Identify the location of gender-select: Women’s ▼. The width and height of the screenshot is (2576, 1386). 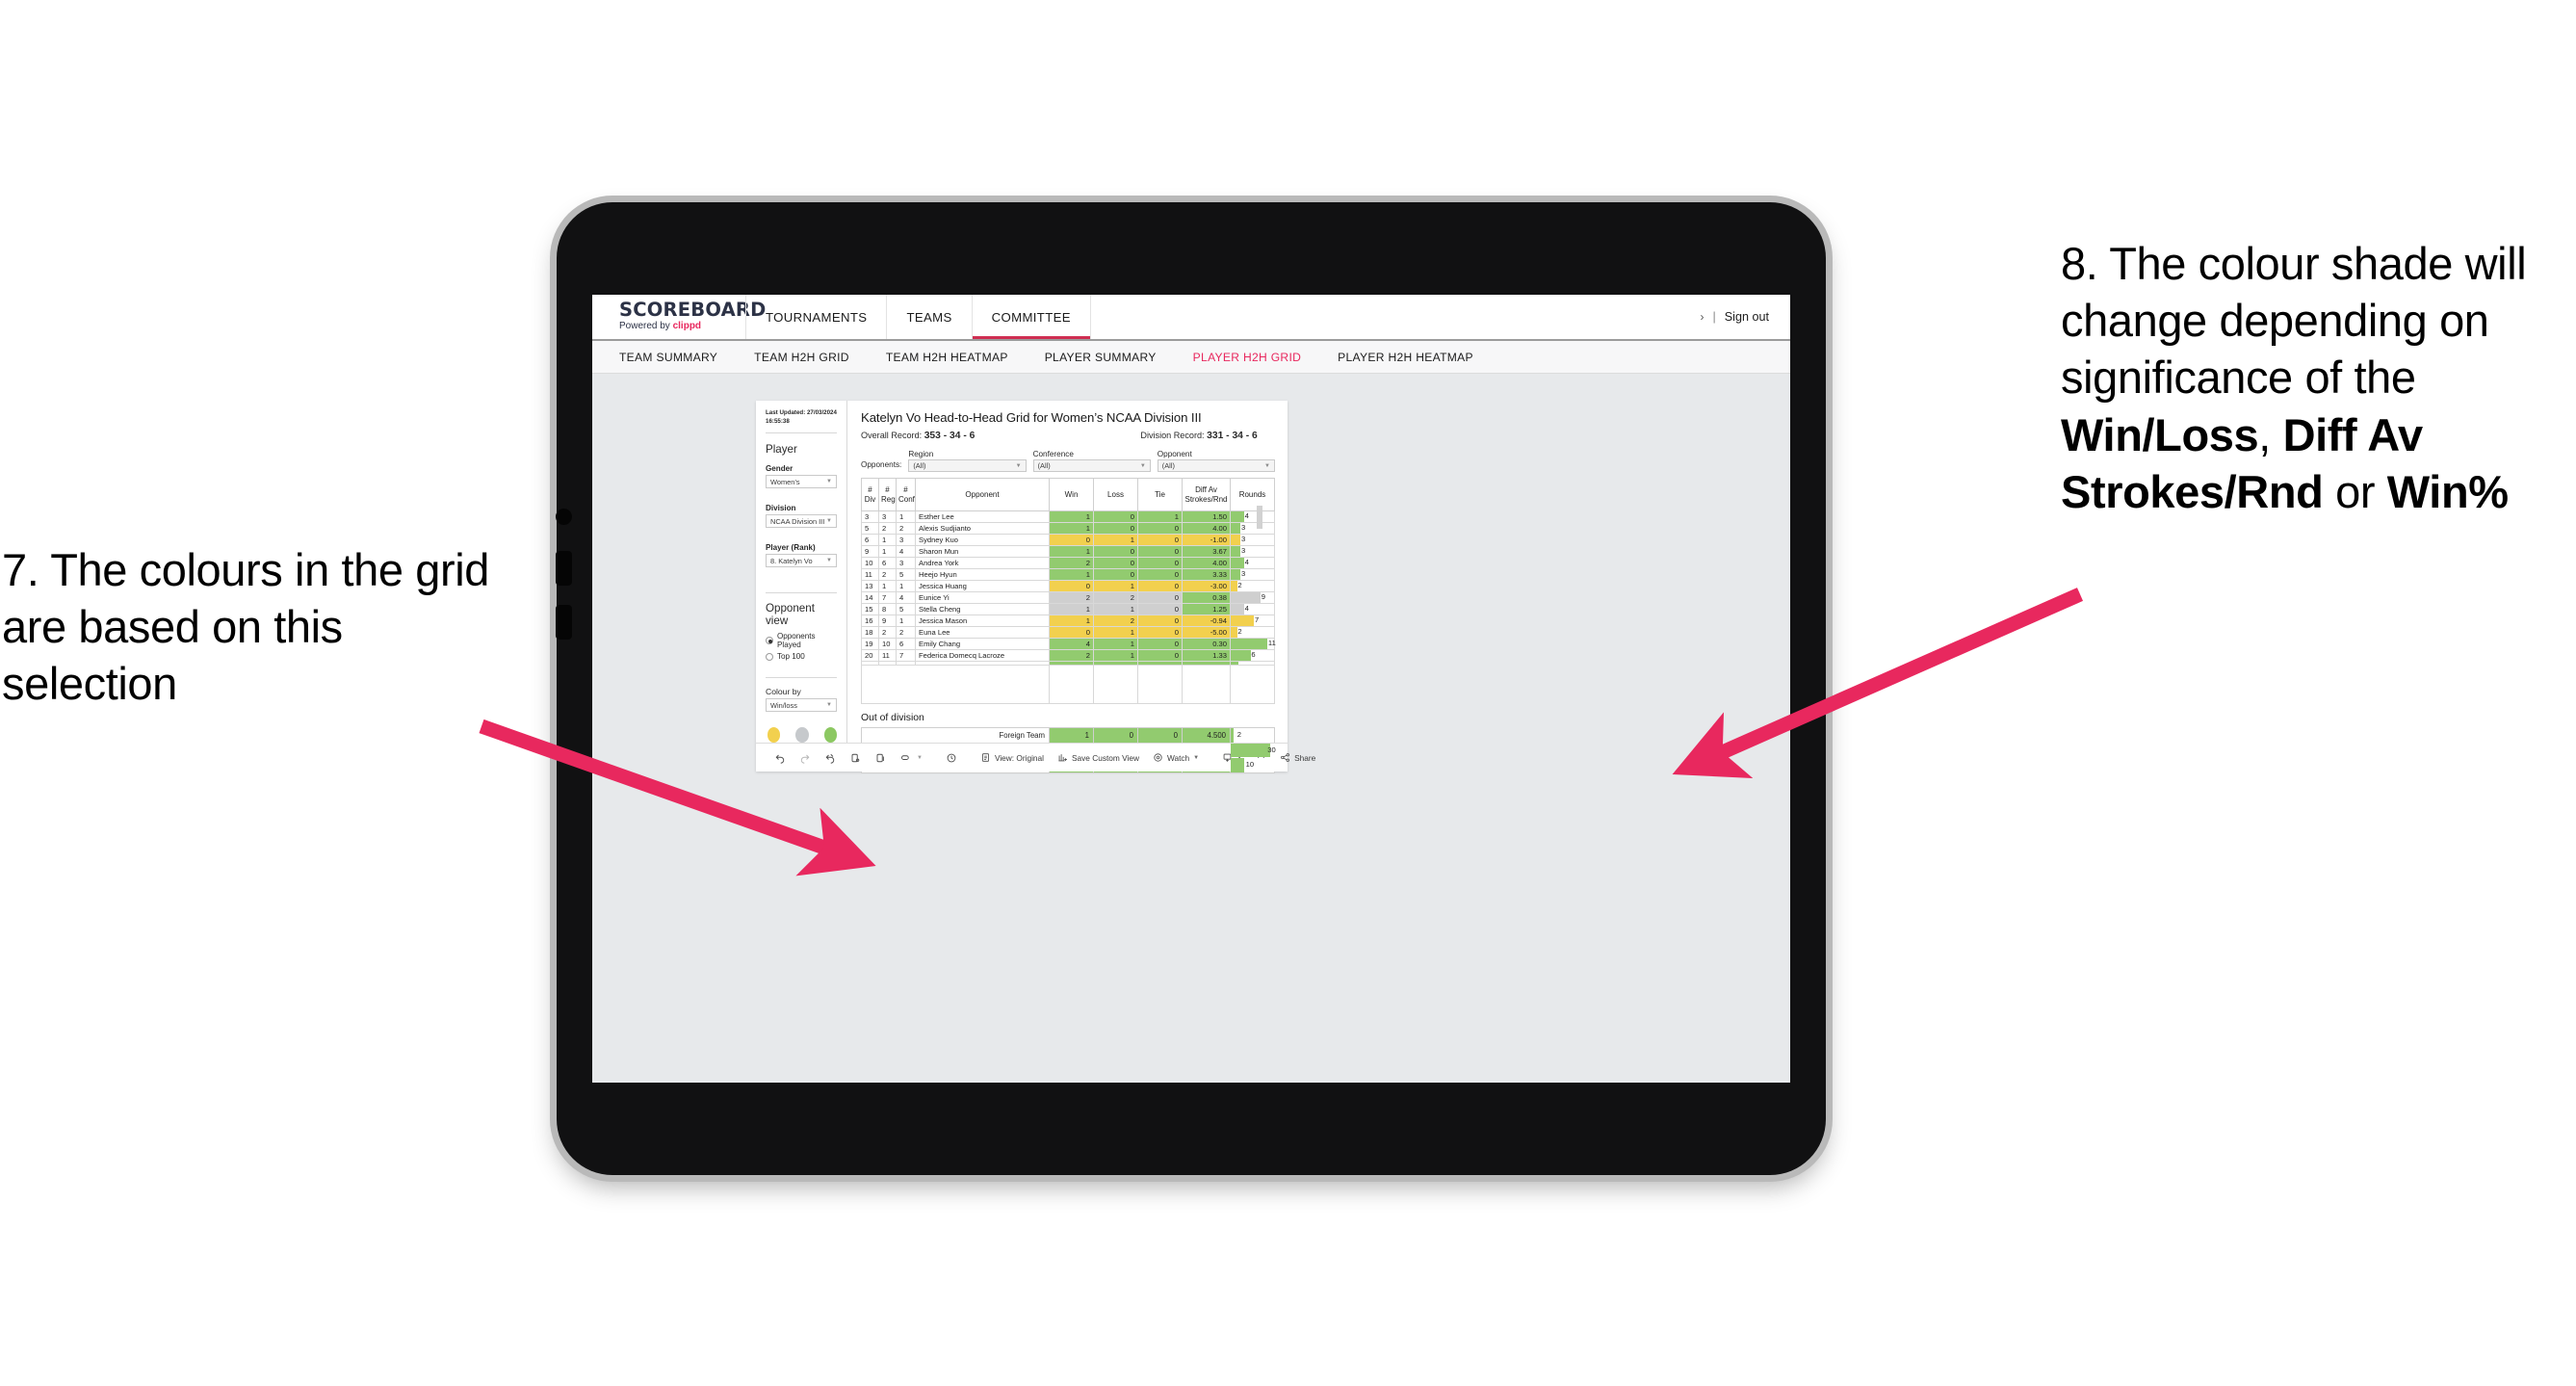
(801, 482).